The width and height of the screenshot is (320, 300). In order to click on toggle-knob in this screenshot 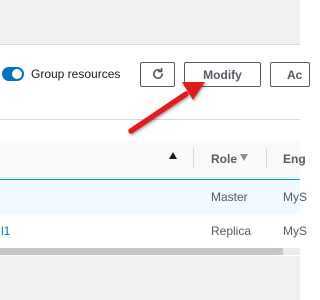, I will do `click(17, 74)`.